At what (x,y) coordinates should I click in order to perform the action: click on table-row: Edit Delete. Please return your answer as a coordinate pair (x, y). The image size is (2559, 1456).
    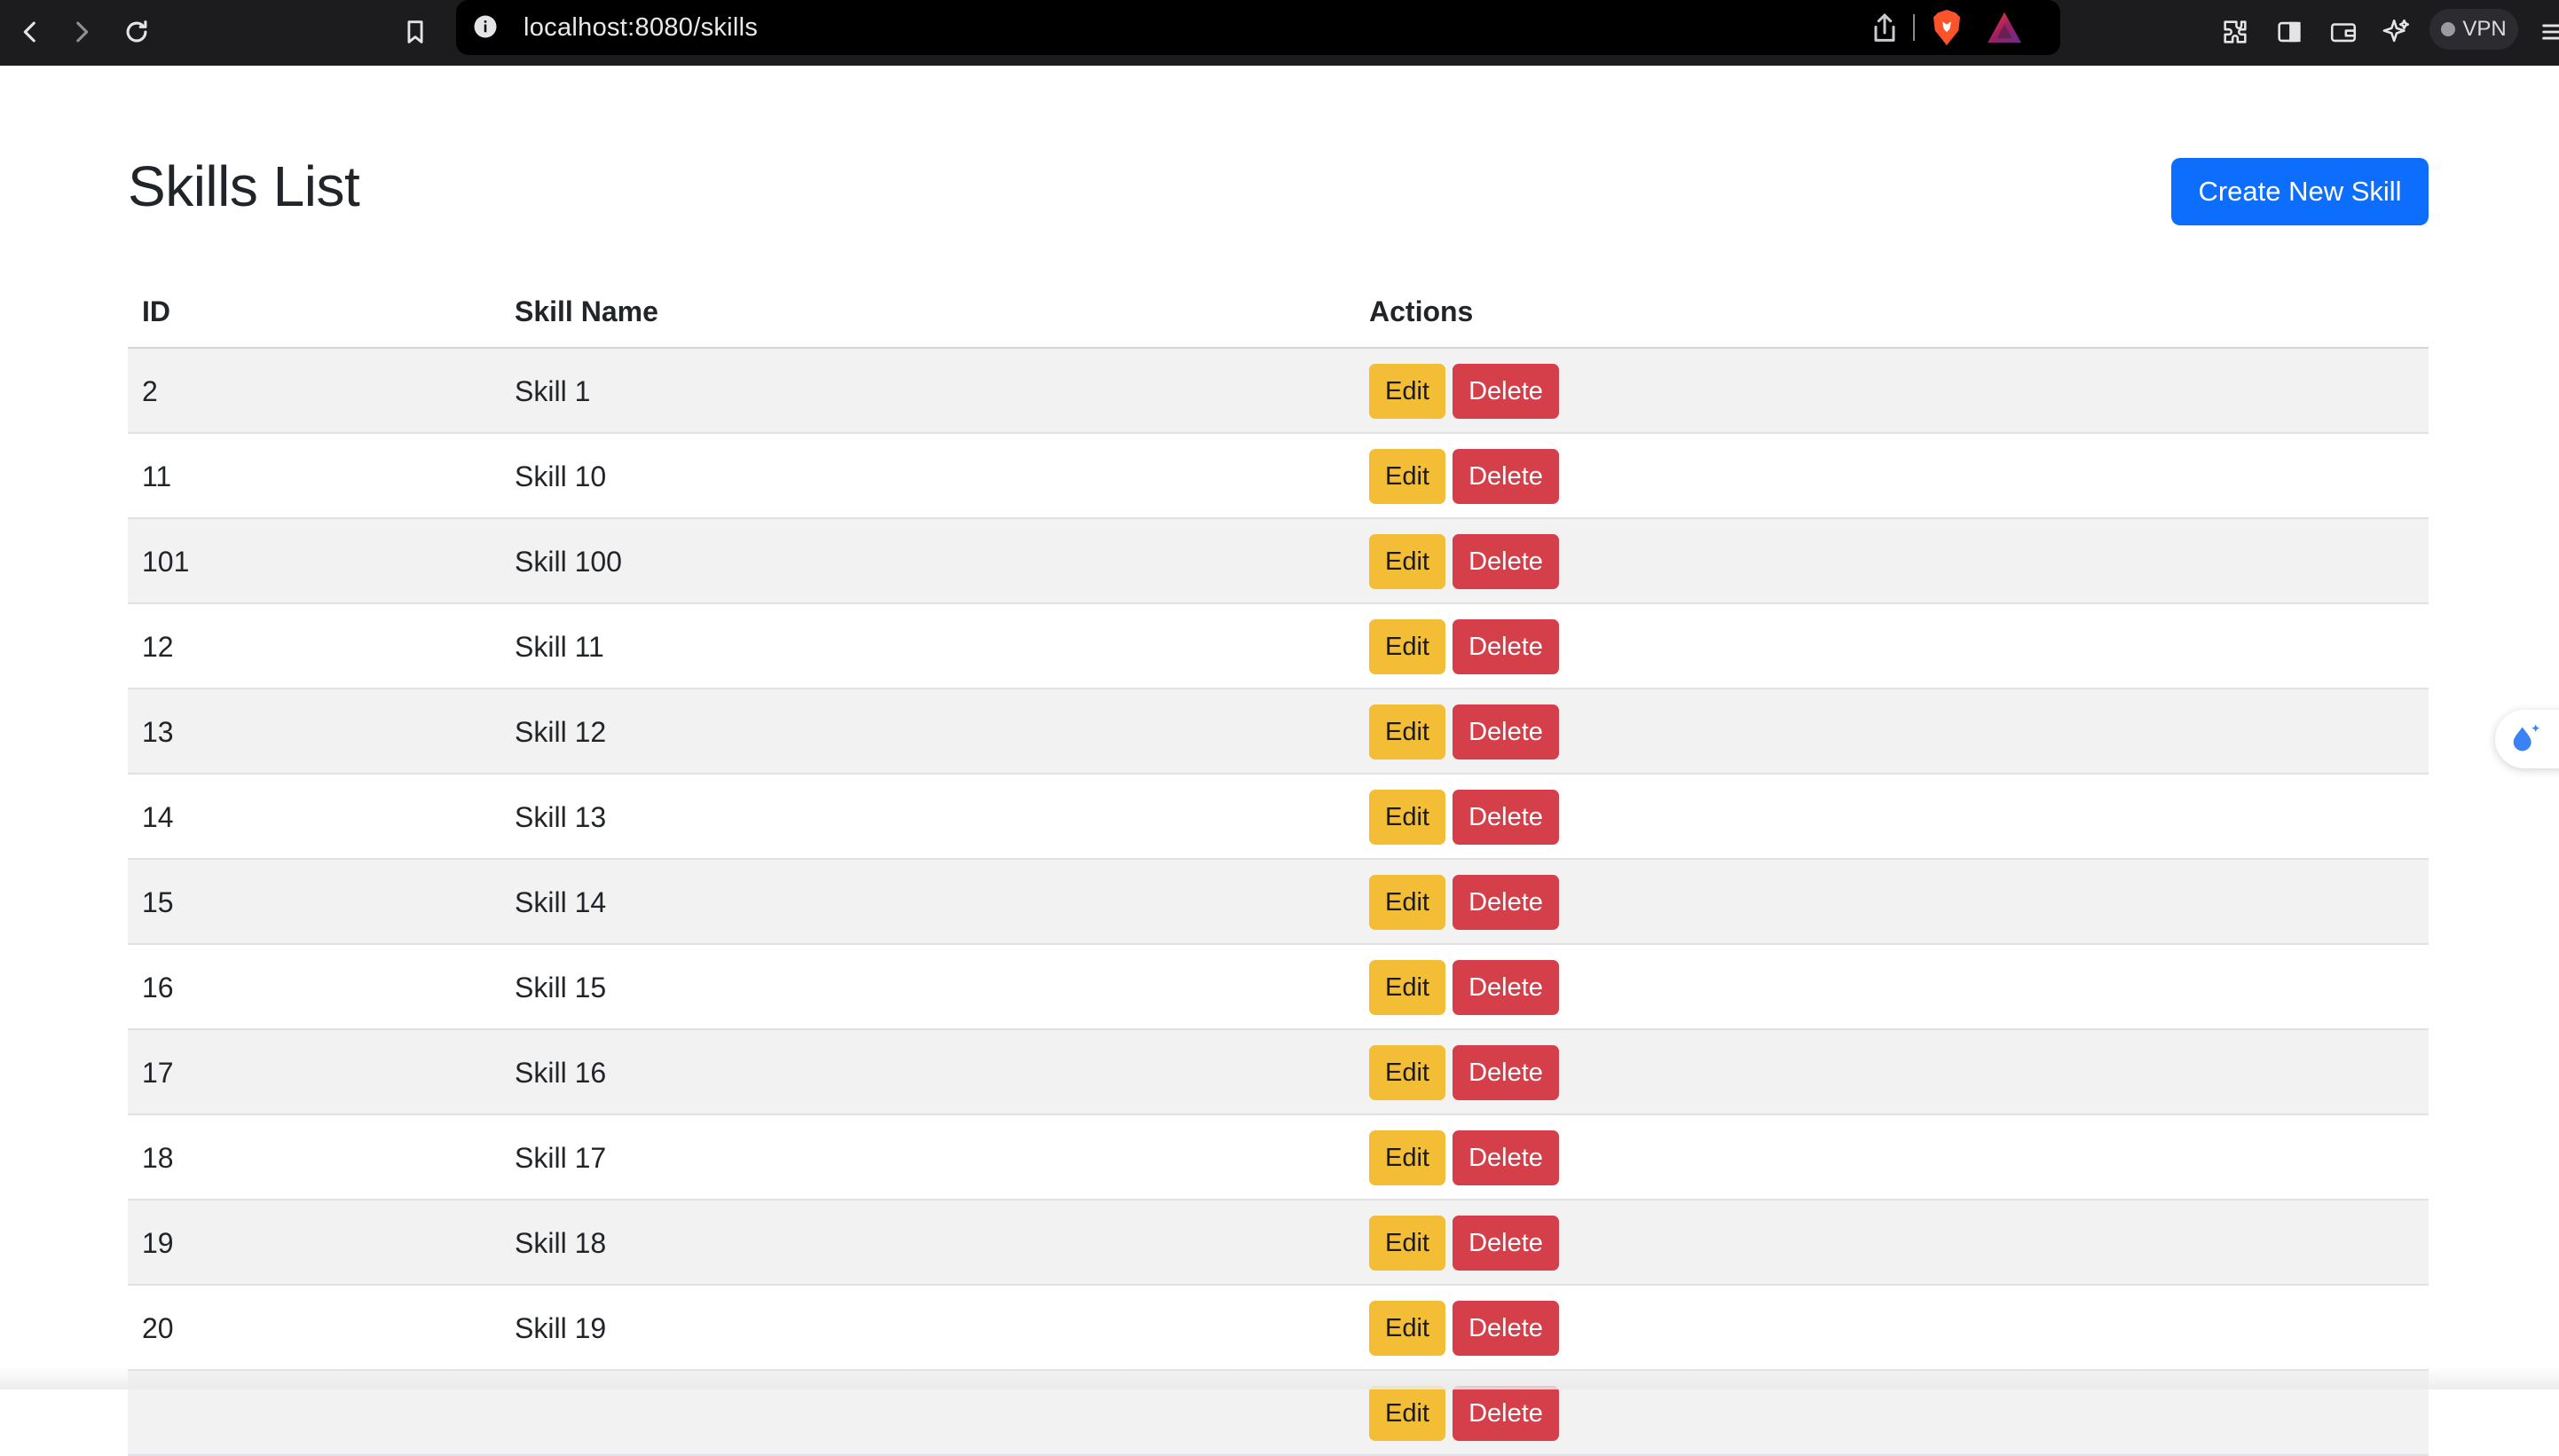
    Looking at the image, I should click on (1278, 1413).